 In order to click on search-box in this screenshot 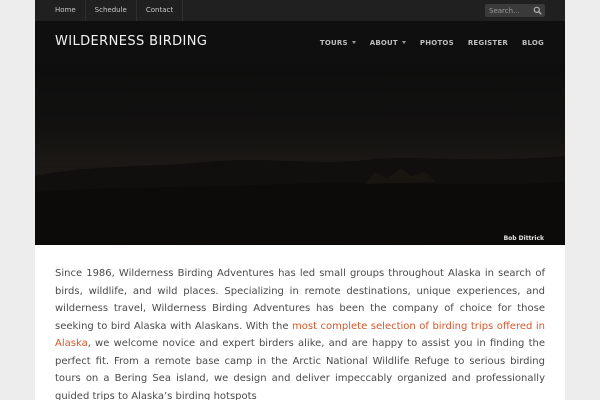, I will do `click(515, 10)`.